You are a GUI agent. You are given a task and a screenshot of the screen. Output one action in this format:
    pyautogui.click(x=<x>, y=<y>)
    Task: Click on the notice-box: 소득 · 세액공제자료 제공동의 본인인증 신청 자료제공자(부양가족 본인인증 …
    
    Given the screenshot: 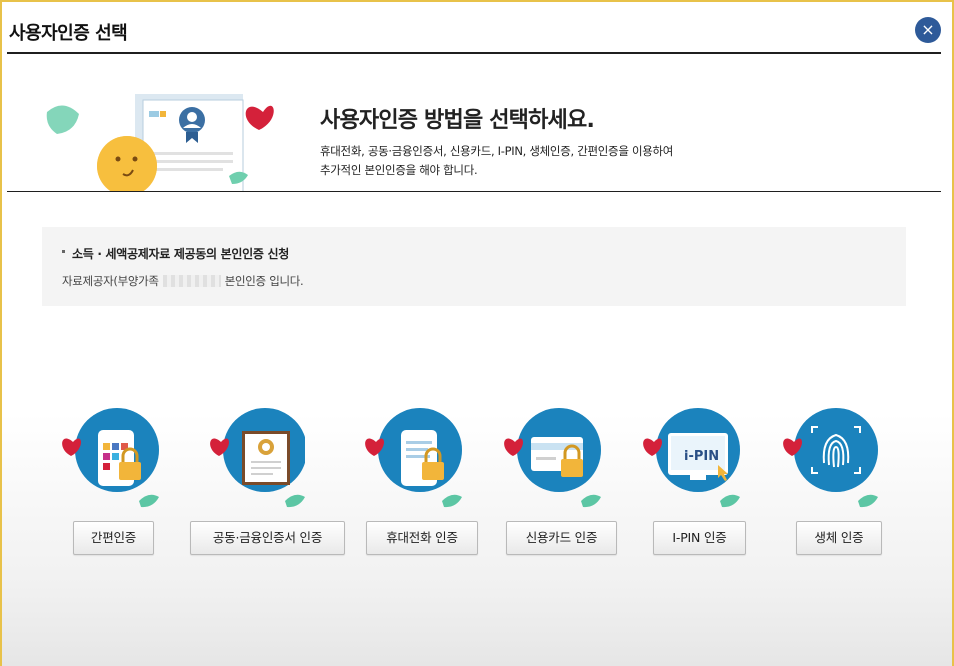 What is the action you would take?
    pyautogui.click(x=474, y=266)
    